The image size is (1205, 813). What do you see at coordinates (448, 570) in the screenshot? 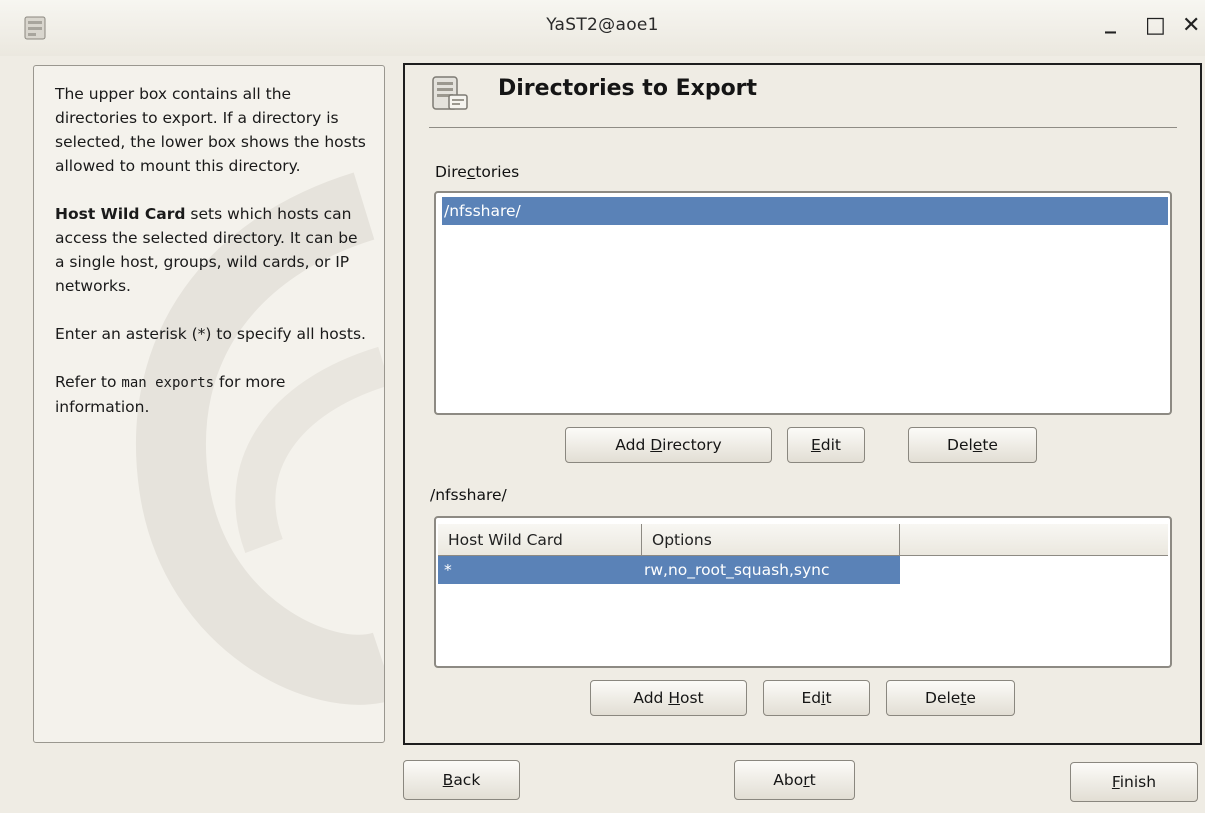
I see `cell-host-wild-card: *` at bounding box center [448, 570].